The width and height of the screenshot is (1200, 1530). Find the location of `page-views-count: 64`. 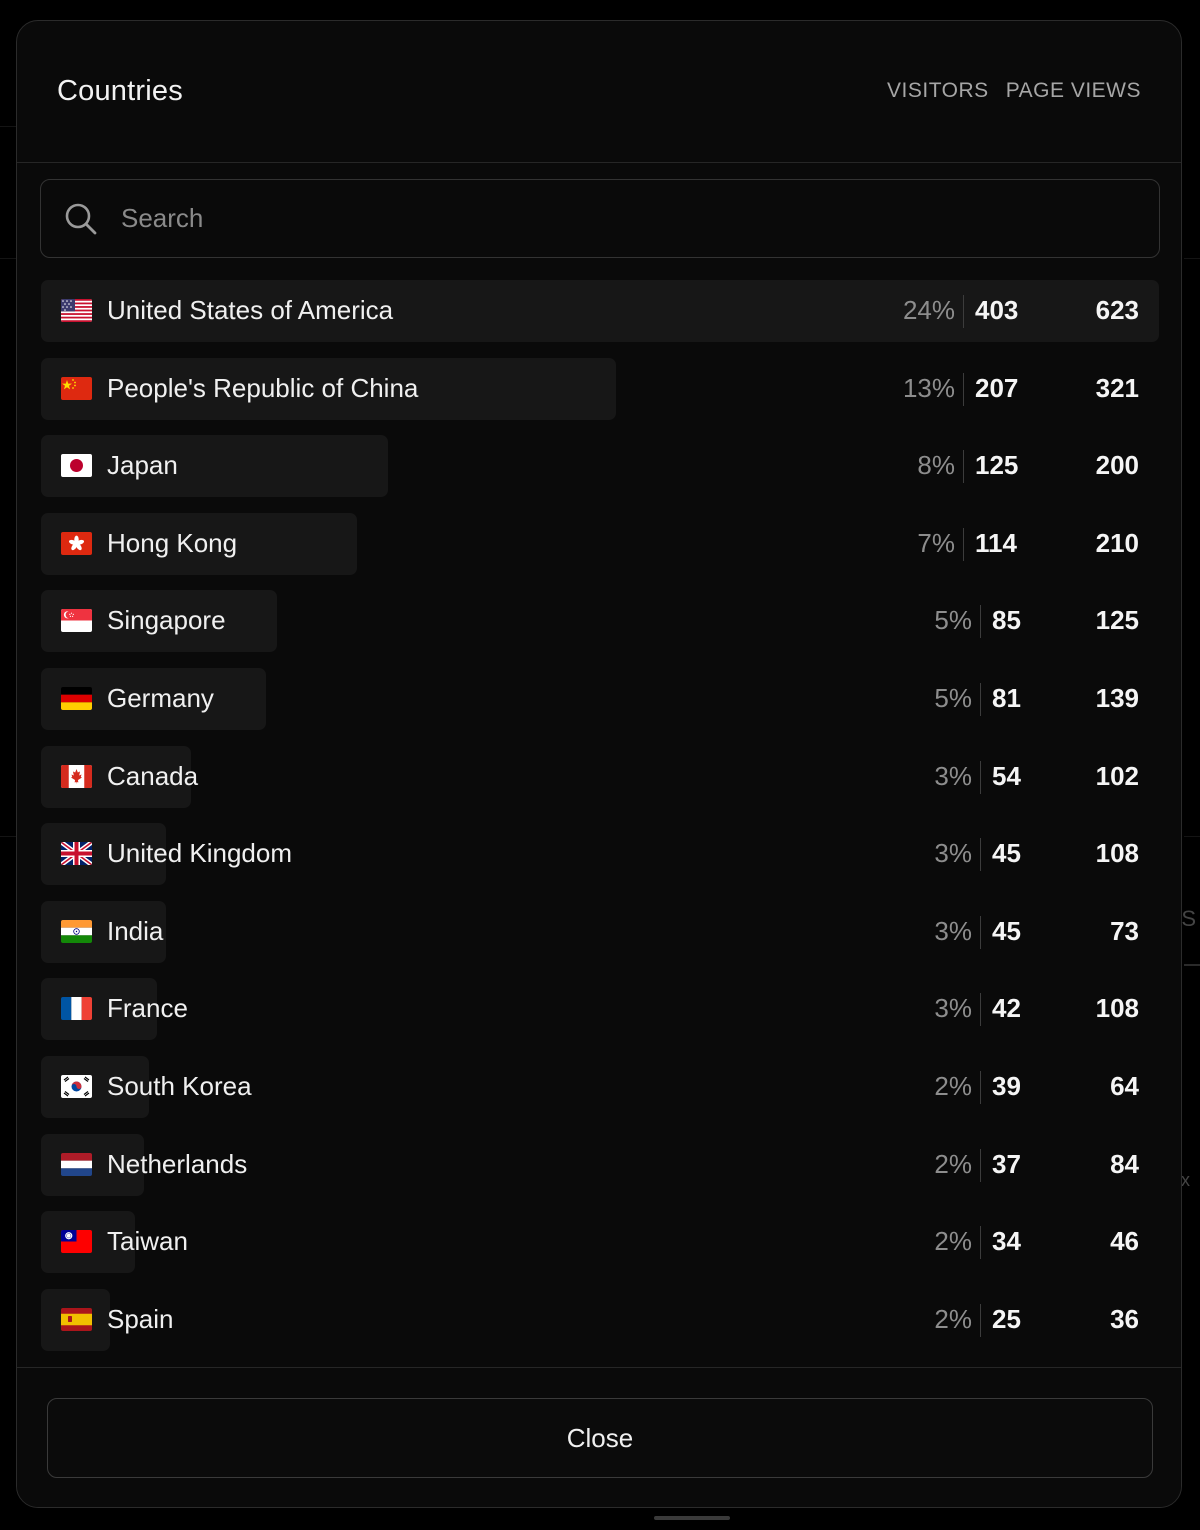

page-views-count: 64 is located at coordinates (1124, 1085).